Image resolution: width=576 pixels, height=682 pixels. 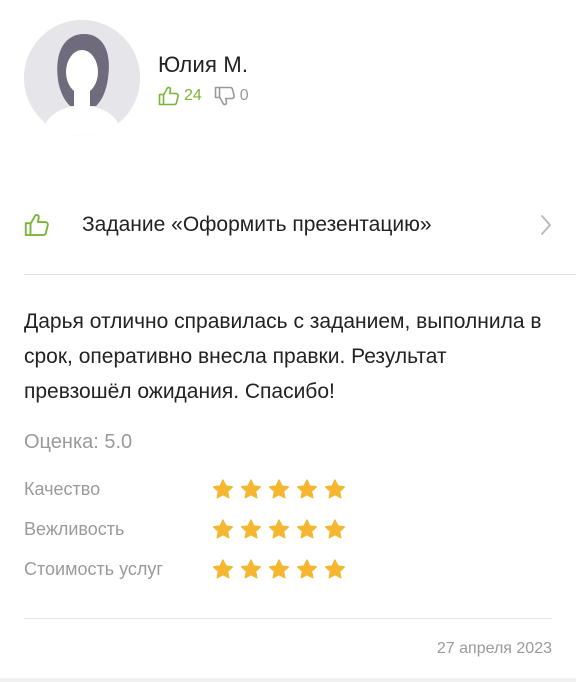 I want to click on rating-label: Стоимость услуг, so click(x=93, y=568).